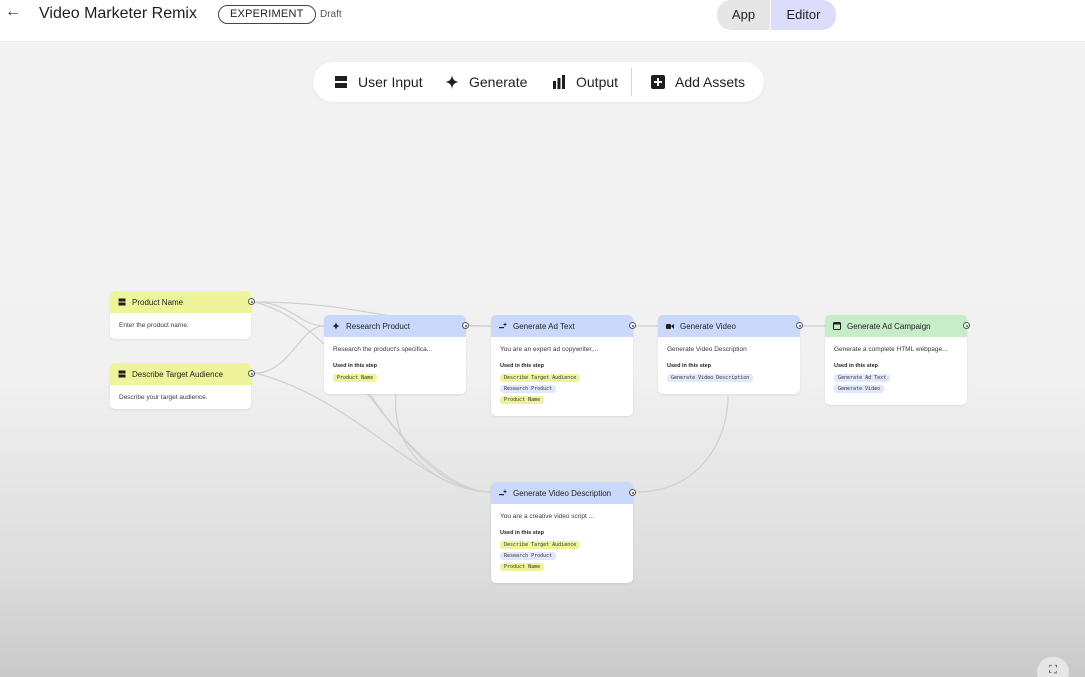  I want to click on chip-video-description: Generate Video Description, so click(710, 378).